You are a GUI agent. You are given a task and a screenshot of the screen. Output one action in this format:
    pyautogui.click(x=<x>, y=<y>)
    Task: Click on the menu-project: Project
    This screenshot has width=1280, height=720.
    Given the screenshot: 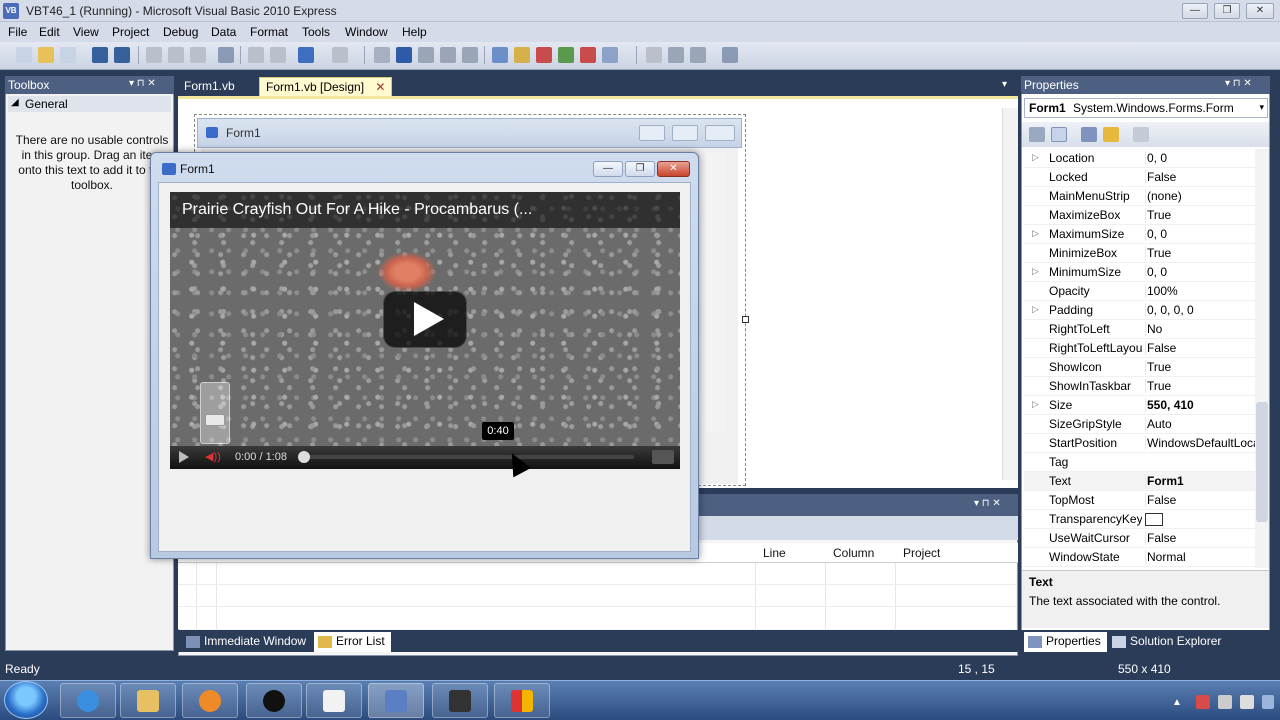 What is the action you would take?
    pyautogui.click(x=130, y=32)
    